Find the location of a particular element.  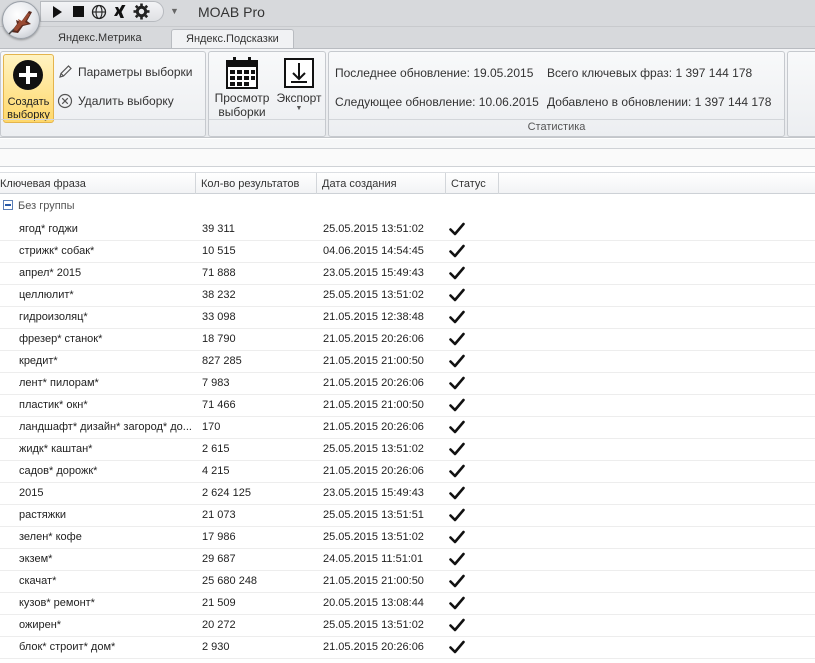

ribbon-group-view: Просмотр выборки Экспорт ▼ is located at coordinates (267, 94).